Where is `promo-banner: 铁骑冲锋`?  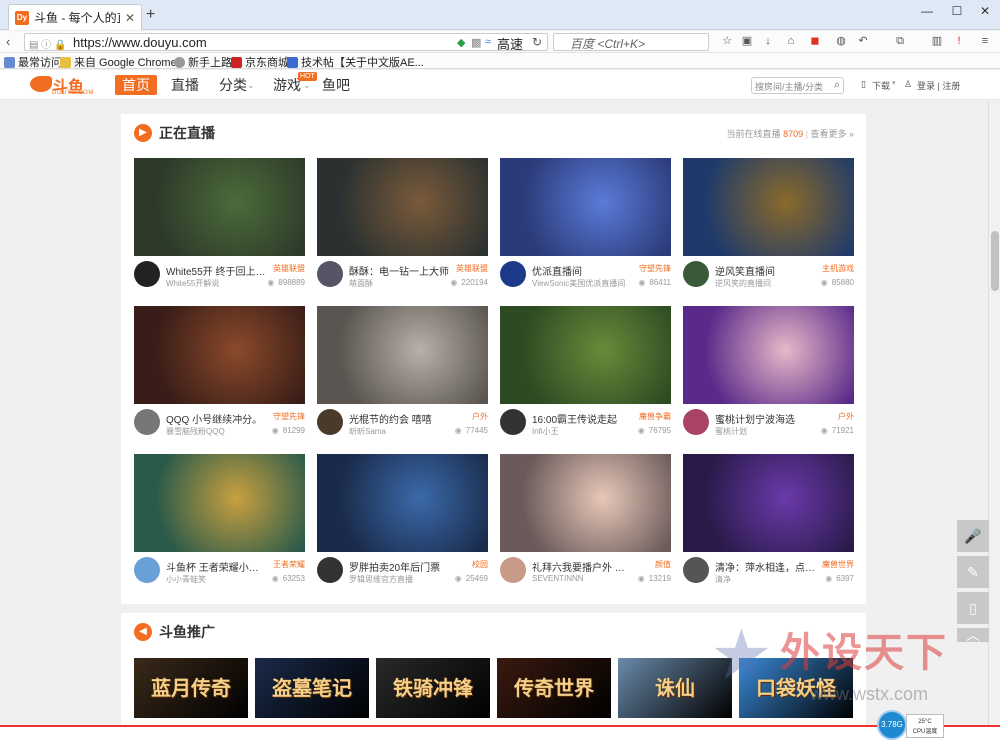 promo-banner: 铁骑冲锋 is located at coordinates (433, 688).